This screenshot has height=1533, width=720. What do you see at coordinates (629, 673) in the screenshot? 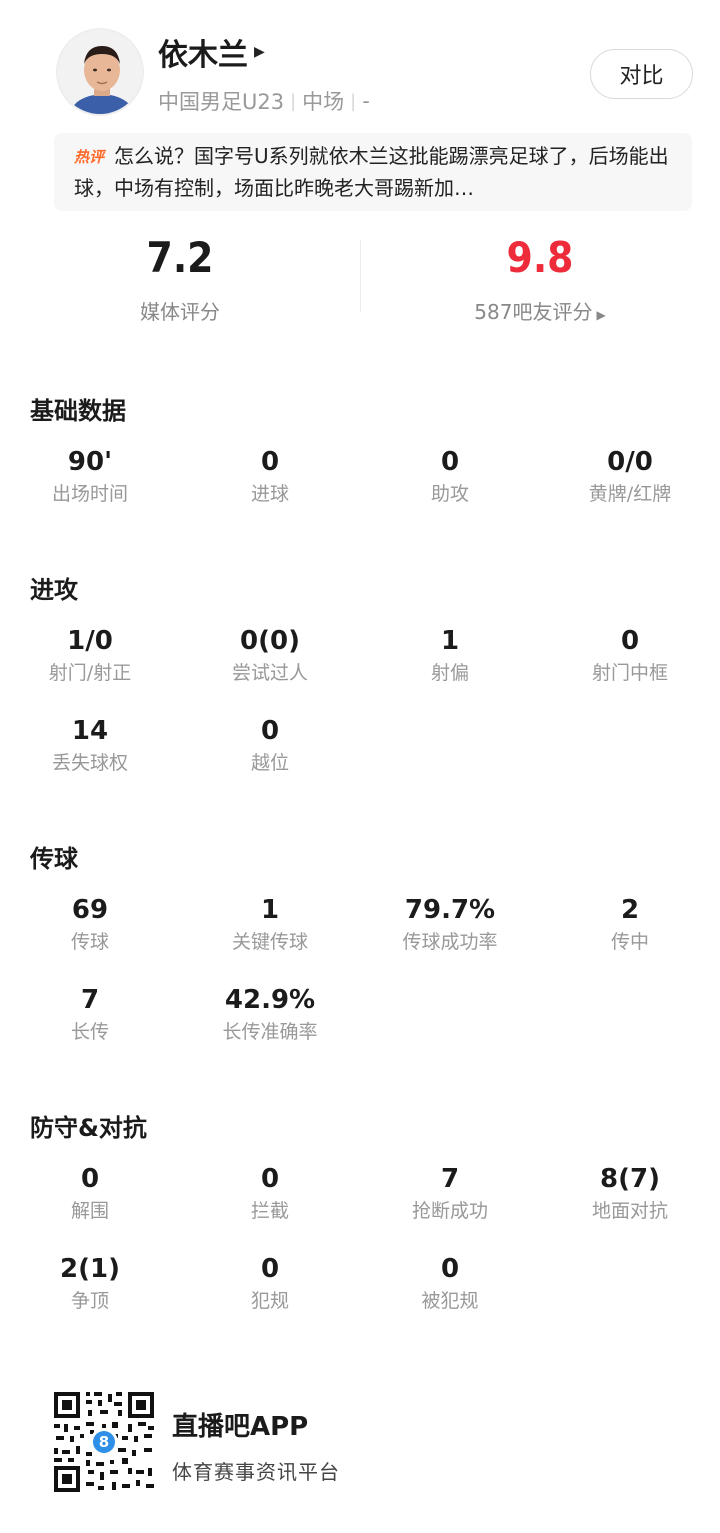
I see `stat-label: 射门中框` at bounding box center [629, 673].